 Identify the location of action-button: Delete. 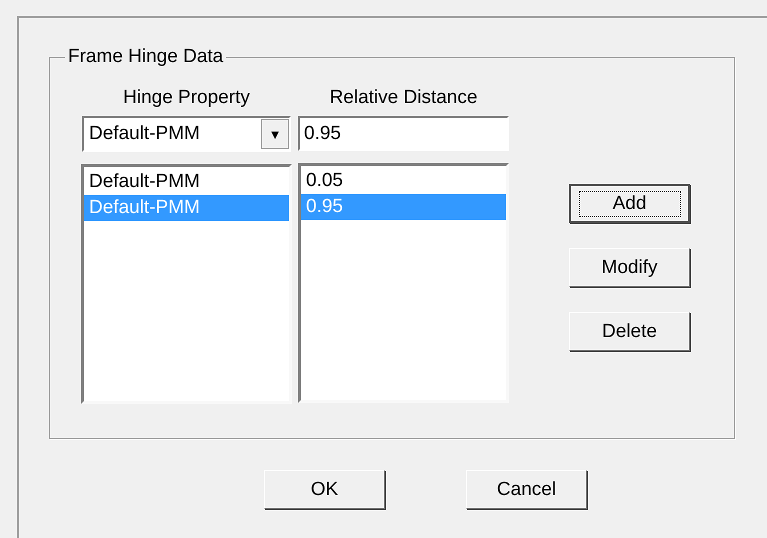
(629, 331).